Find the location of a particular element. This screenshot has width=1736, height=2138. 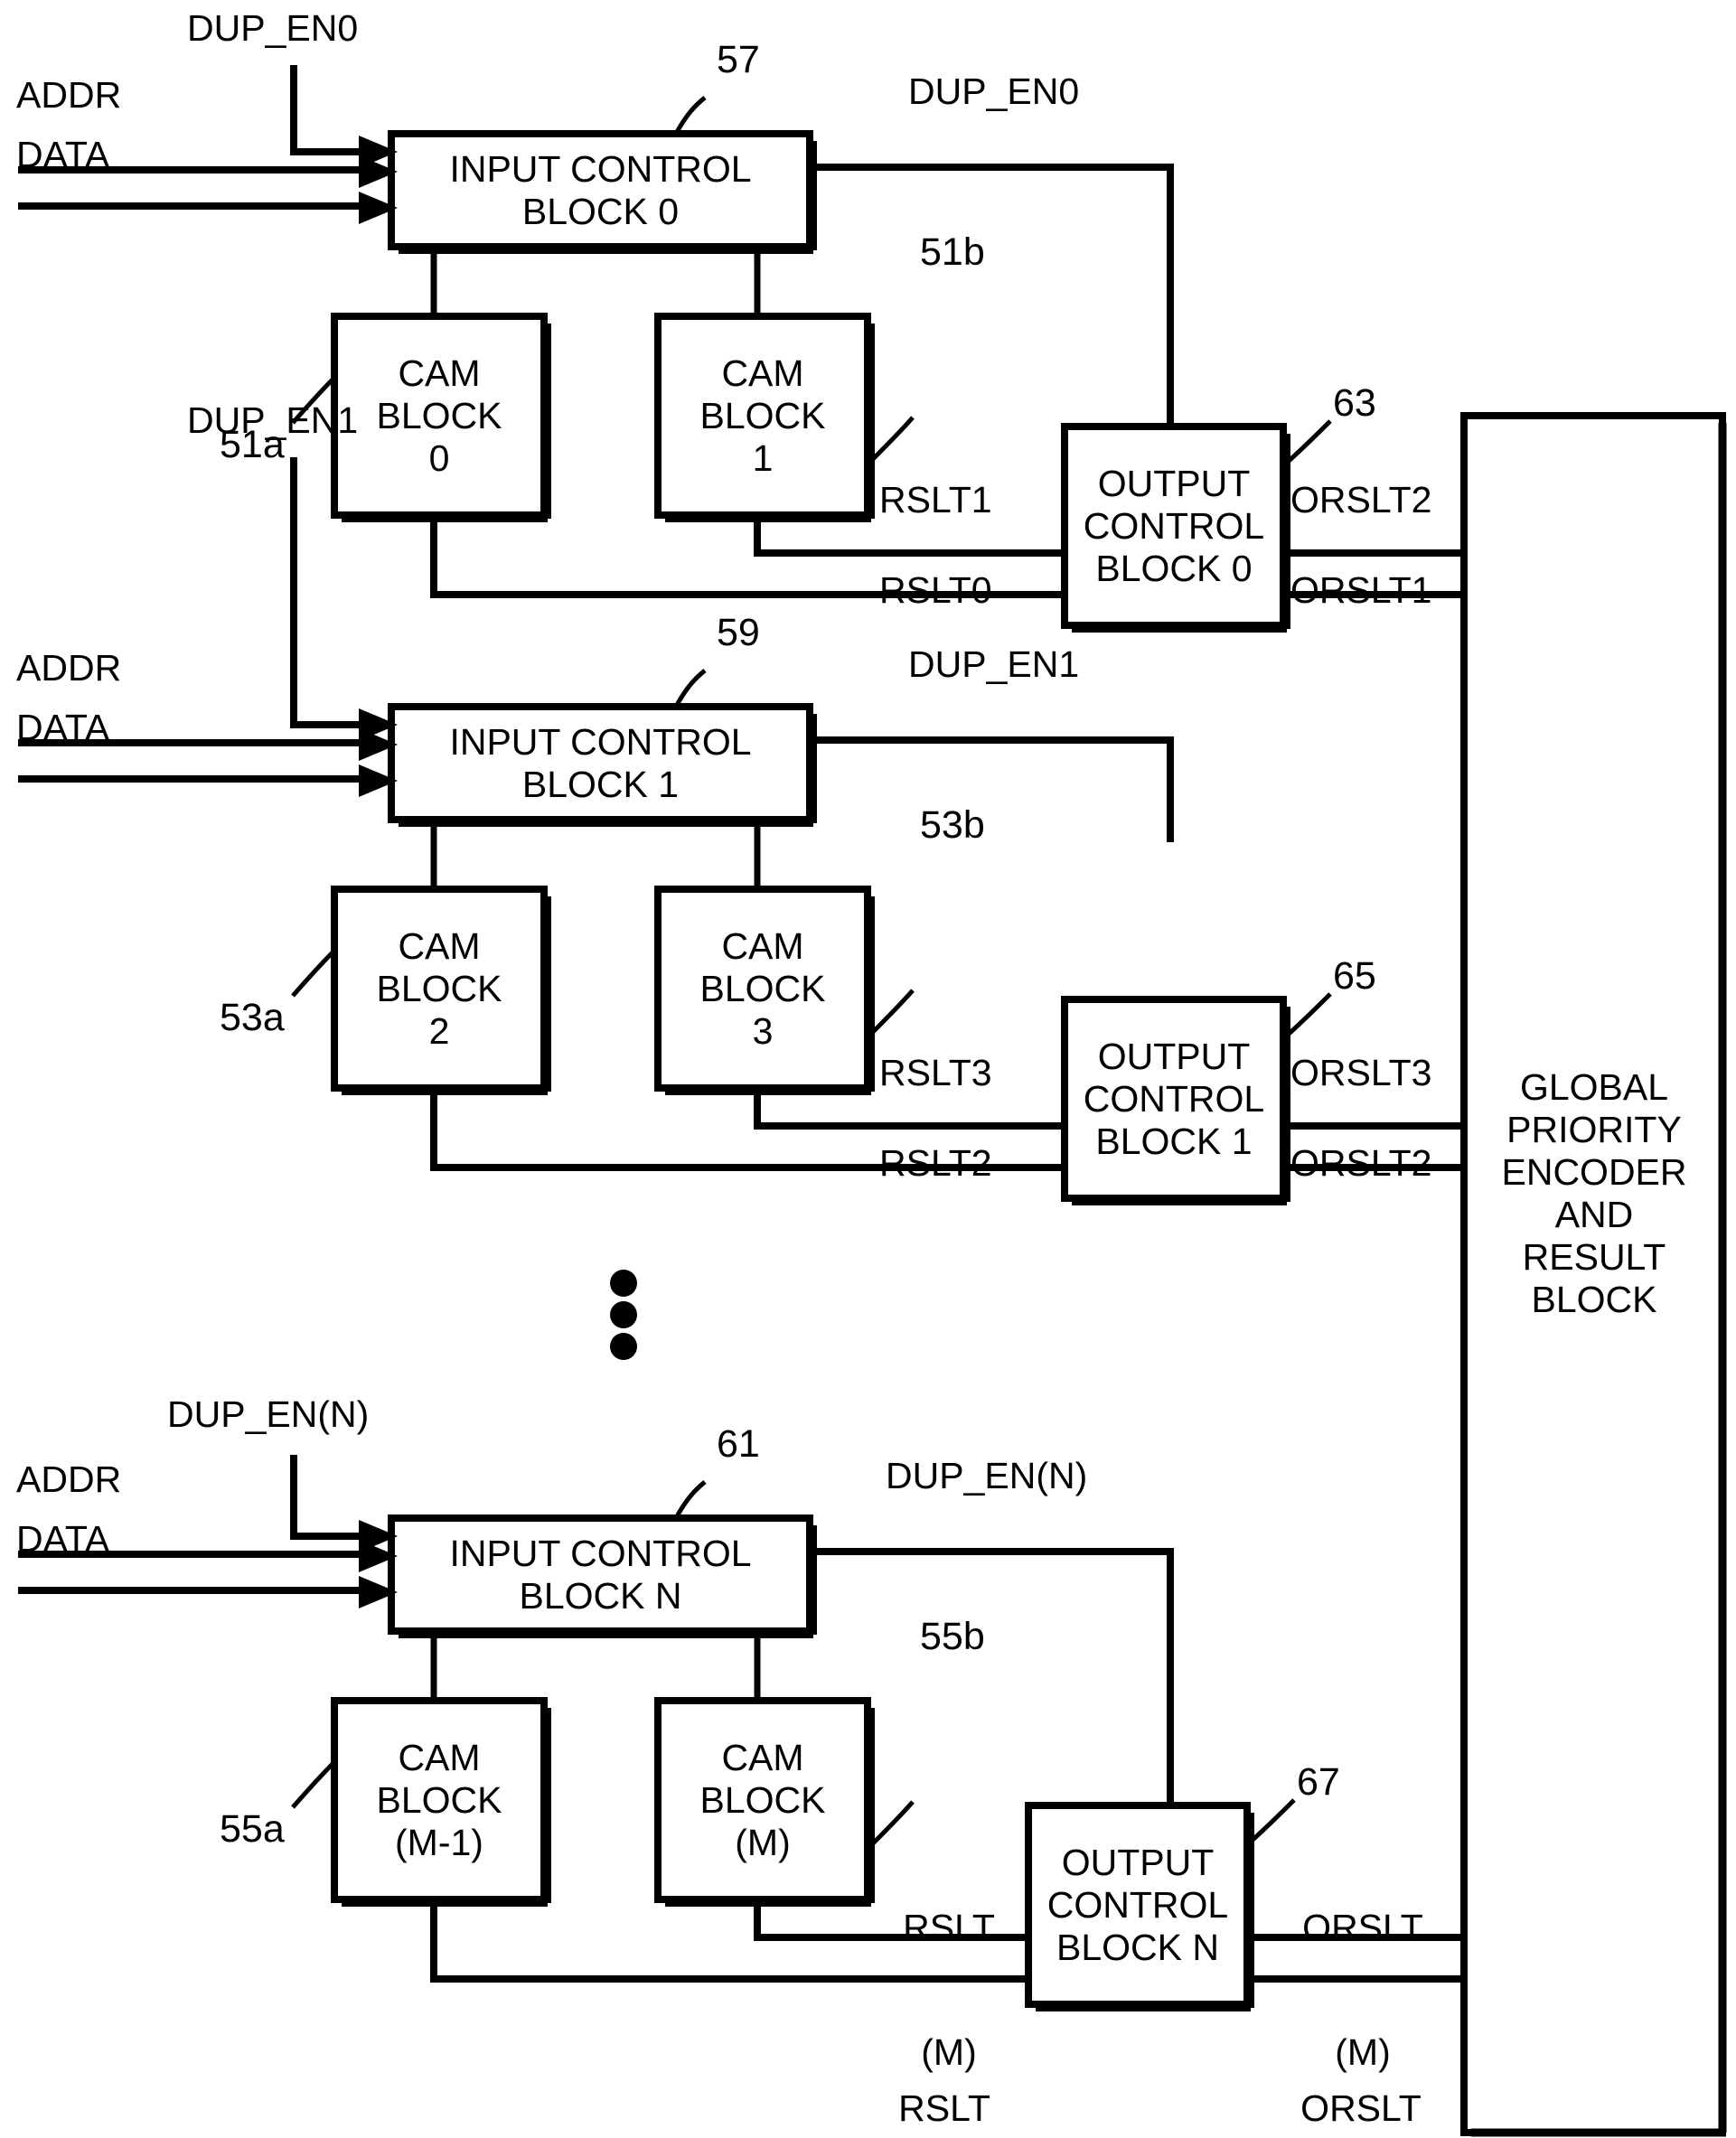

output-control-block-n-line3: BLOCK N is located at coordinates (1138, 1947).